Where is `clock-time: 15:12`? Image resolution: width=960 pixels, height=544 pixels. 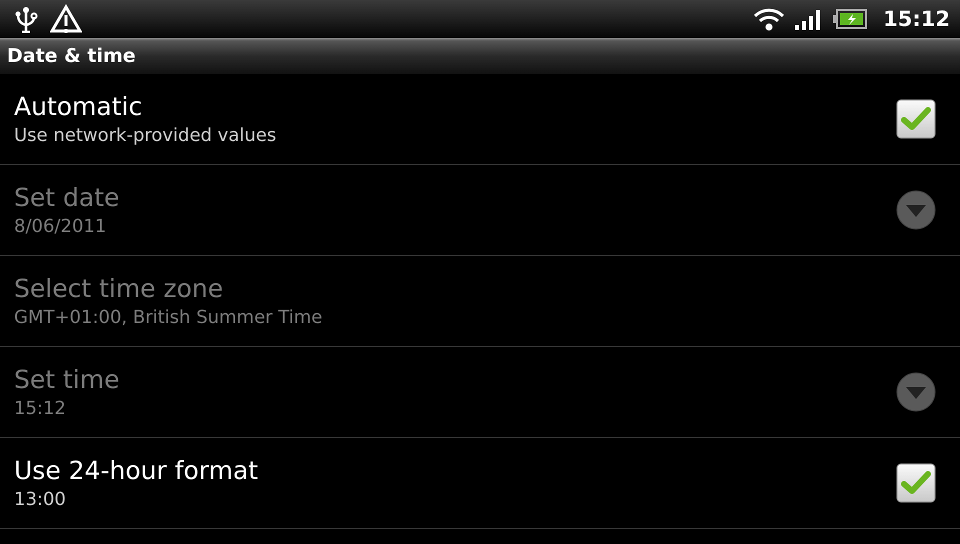
clock-time: 15:12 is located at coordinates (916, 19).